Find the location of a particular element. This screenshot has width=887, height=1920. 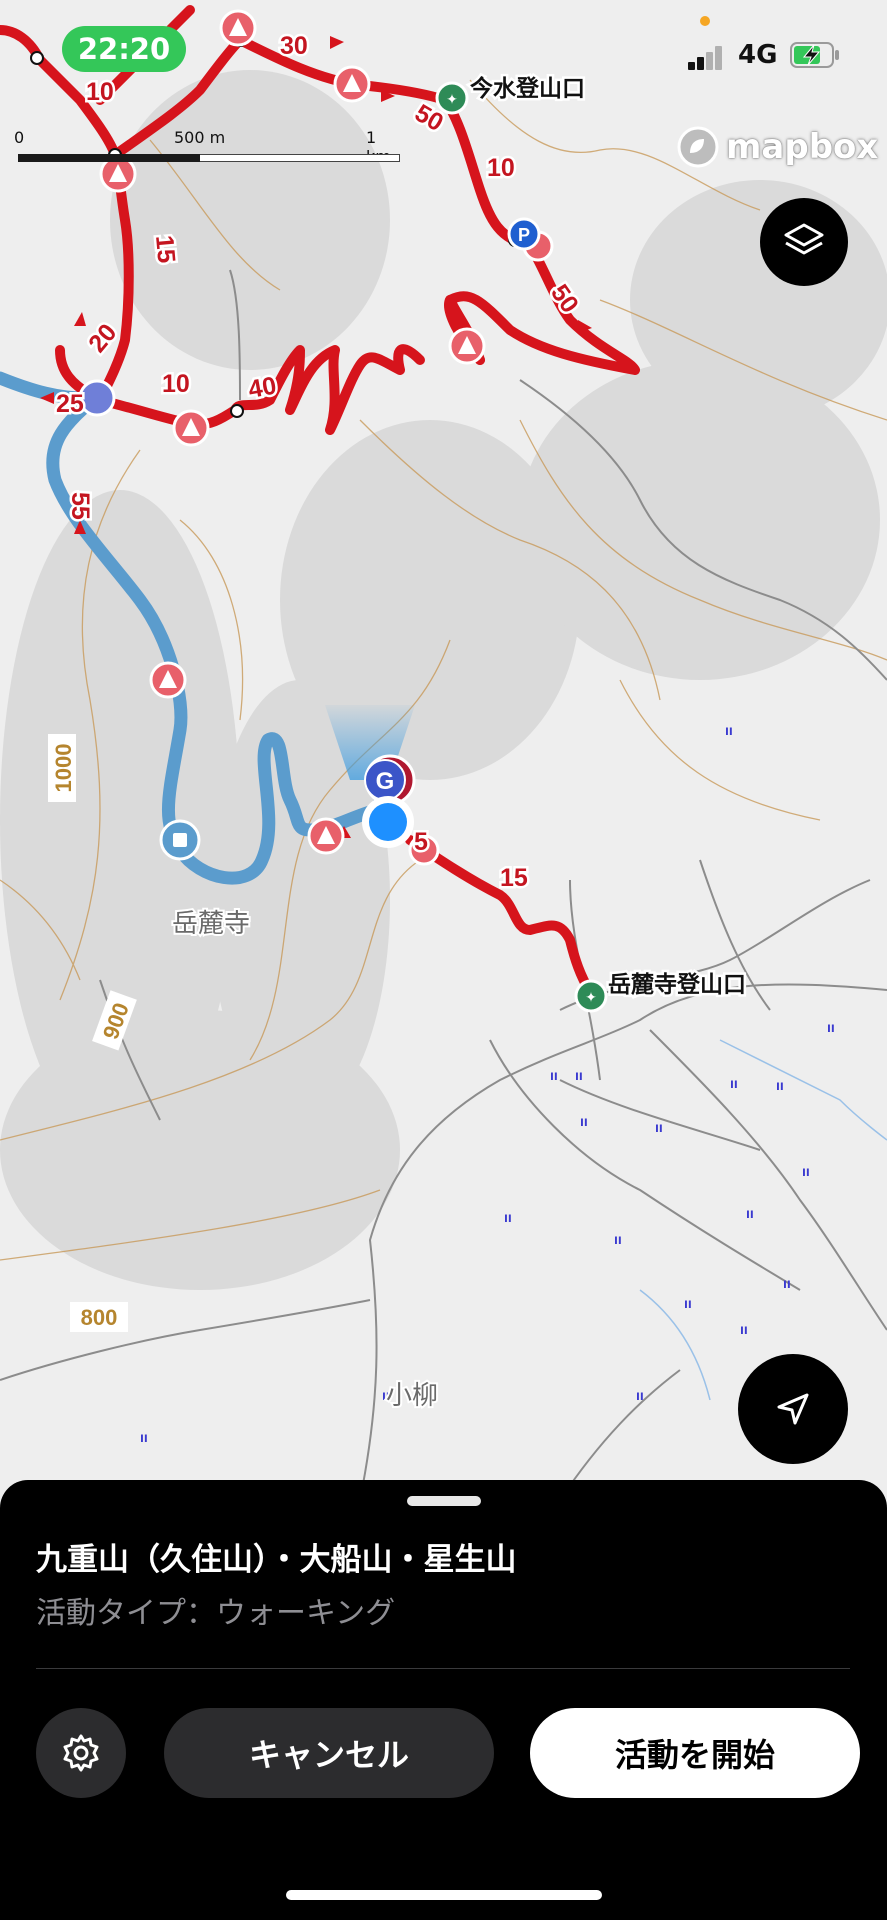

privacy-indicator-dot is located at coordinates (705, 21).